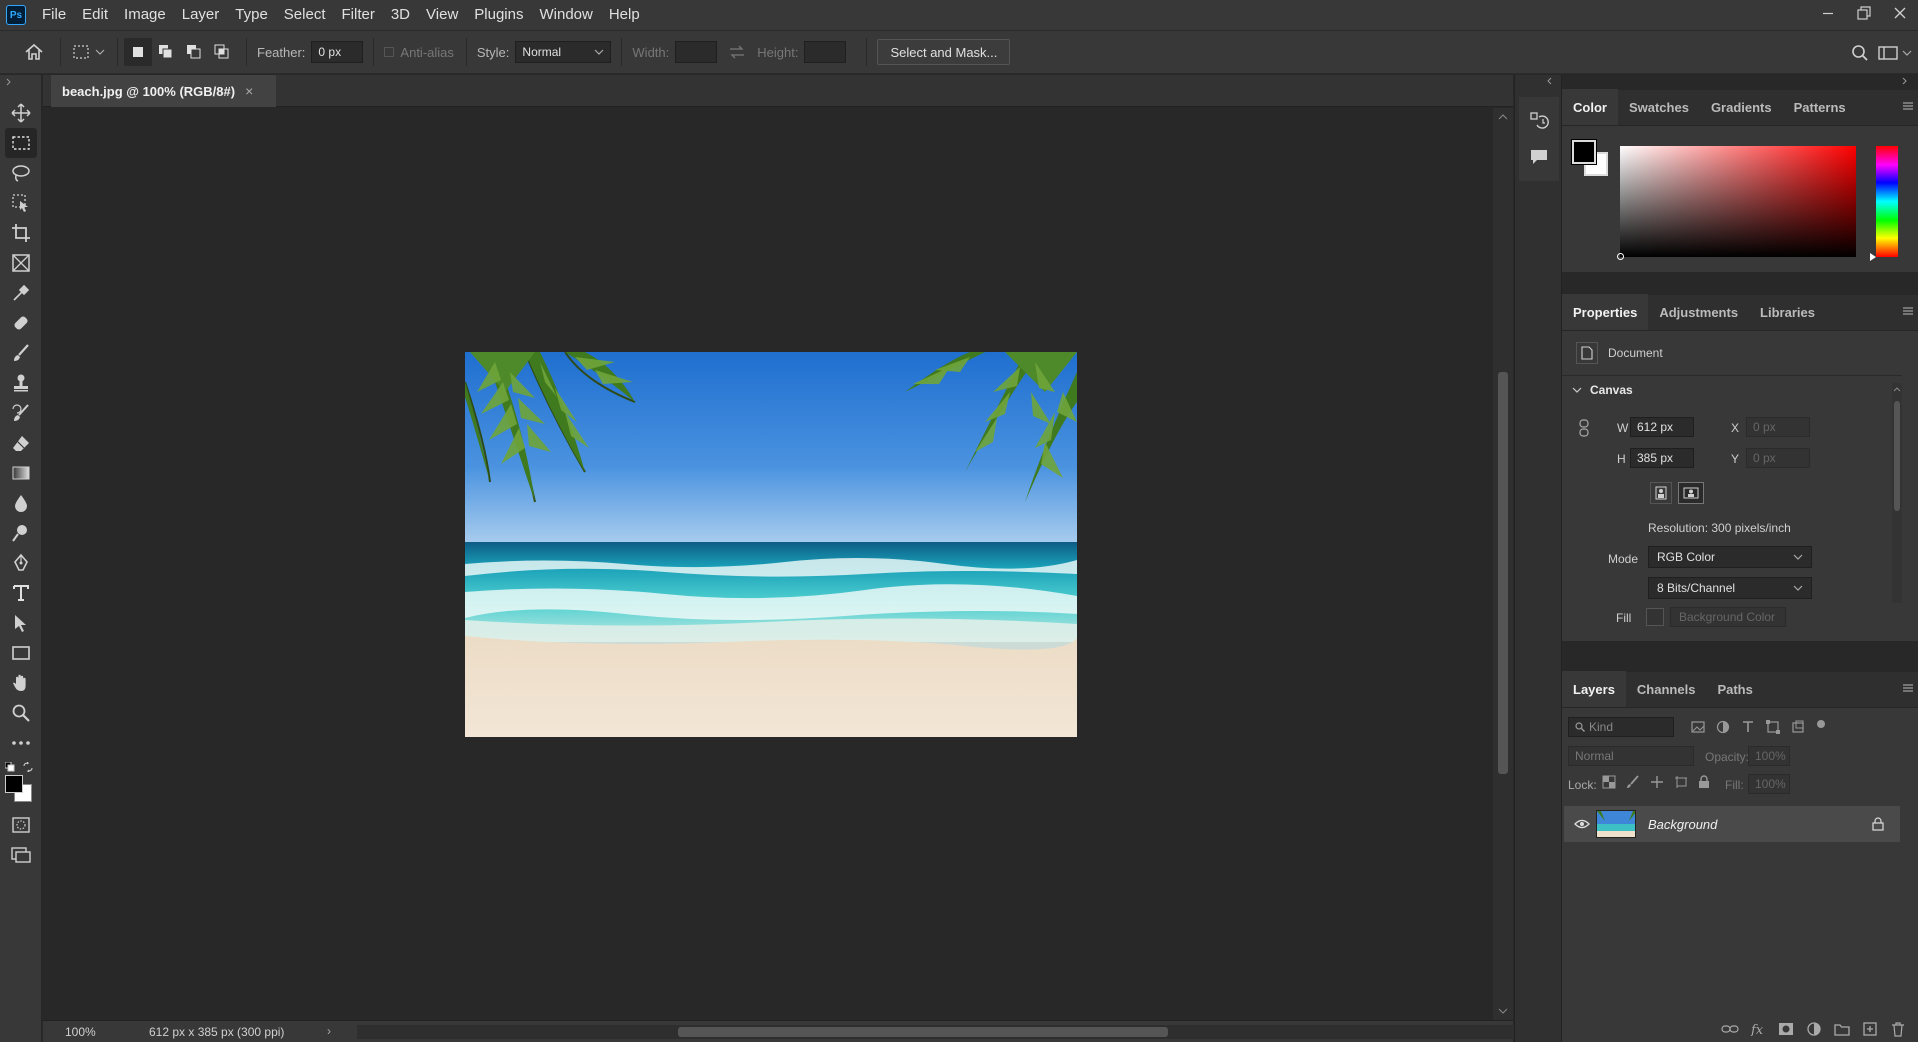  What do you see at coordinates (696, 52) in the screenshot?
I see `width-input` at bounding box center [696, 52].